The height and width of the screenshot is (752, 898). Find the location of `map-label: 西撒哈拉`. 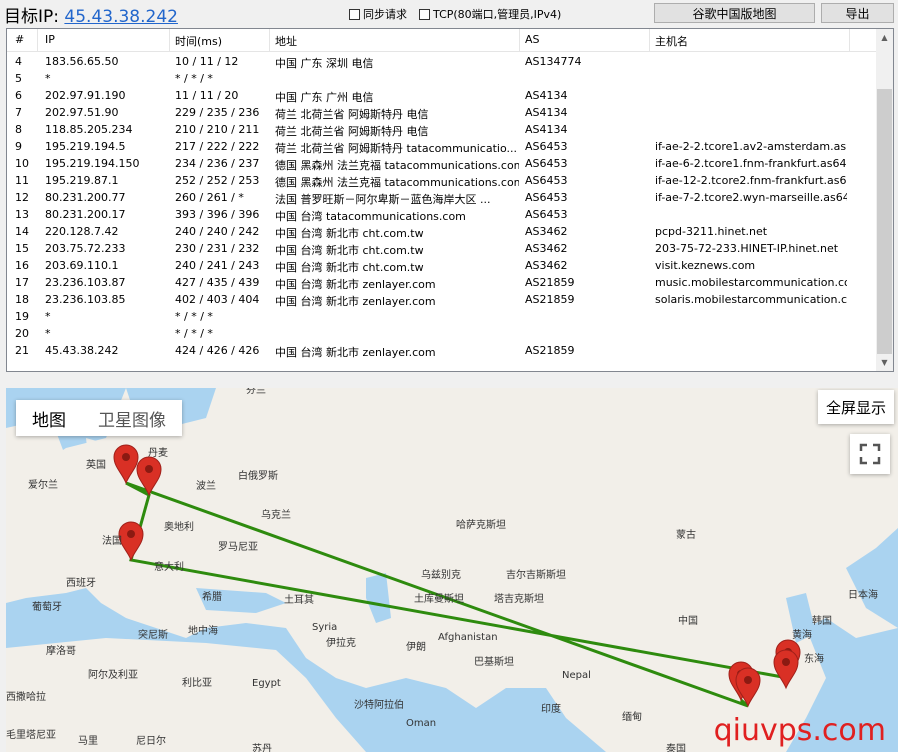

map-label: 西撒哈拉 is located at coordinates (26, 696).